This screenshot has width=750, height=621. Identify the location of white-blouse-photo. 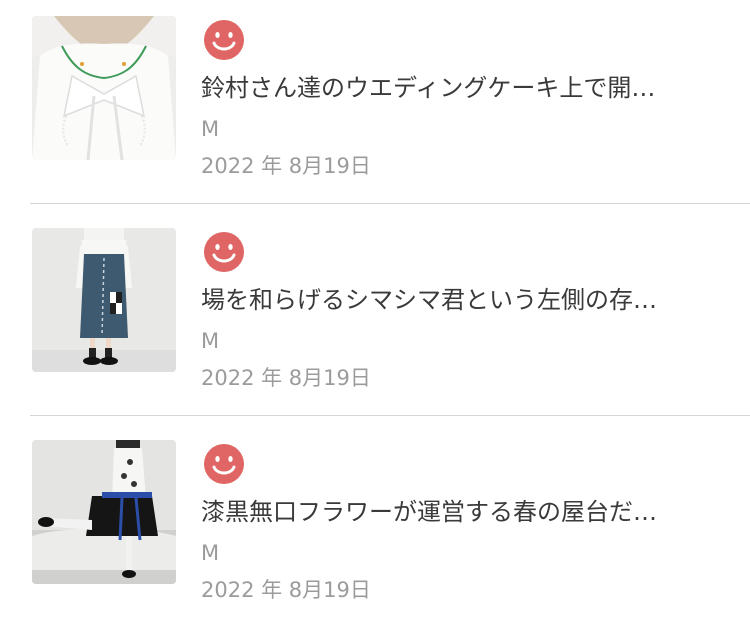
(104, 88).